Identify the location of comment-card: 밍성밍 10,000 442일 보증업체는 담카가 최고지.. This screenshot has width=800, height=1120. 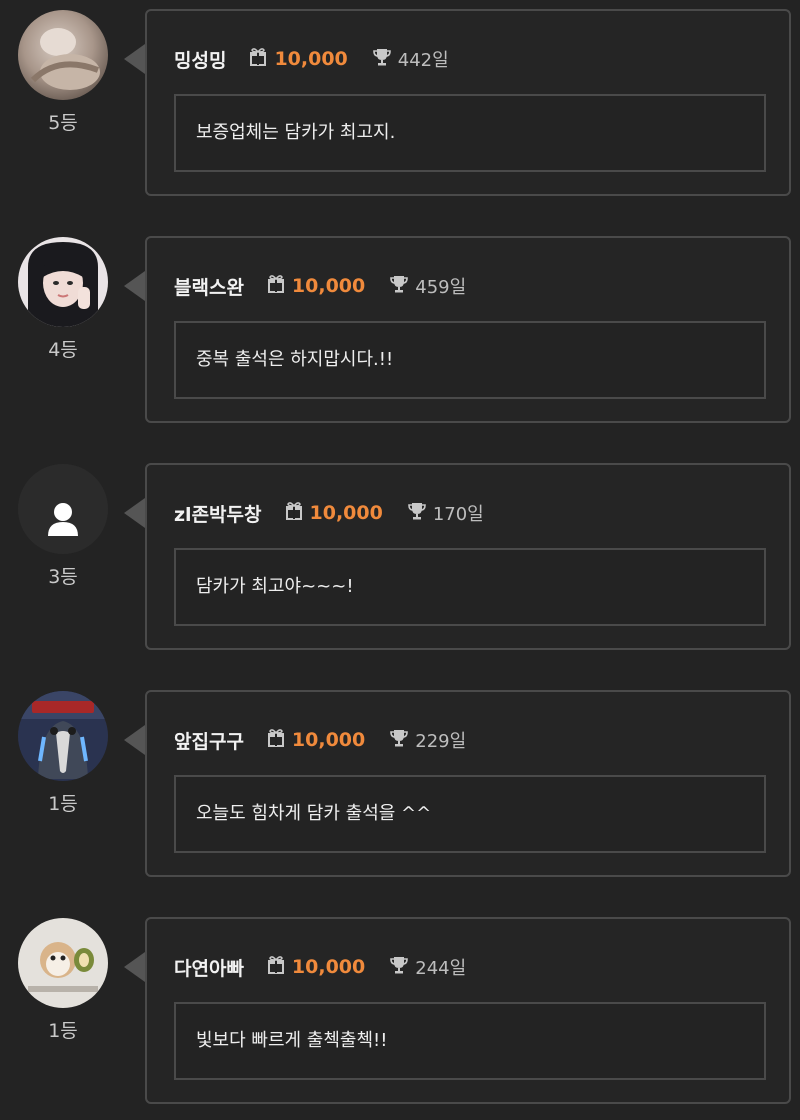
(468, 102).